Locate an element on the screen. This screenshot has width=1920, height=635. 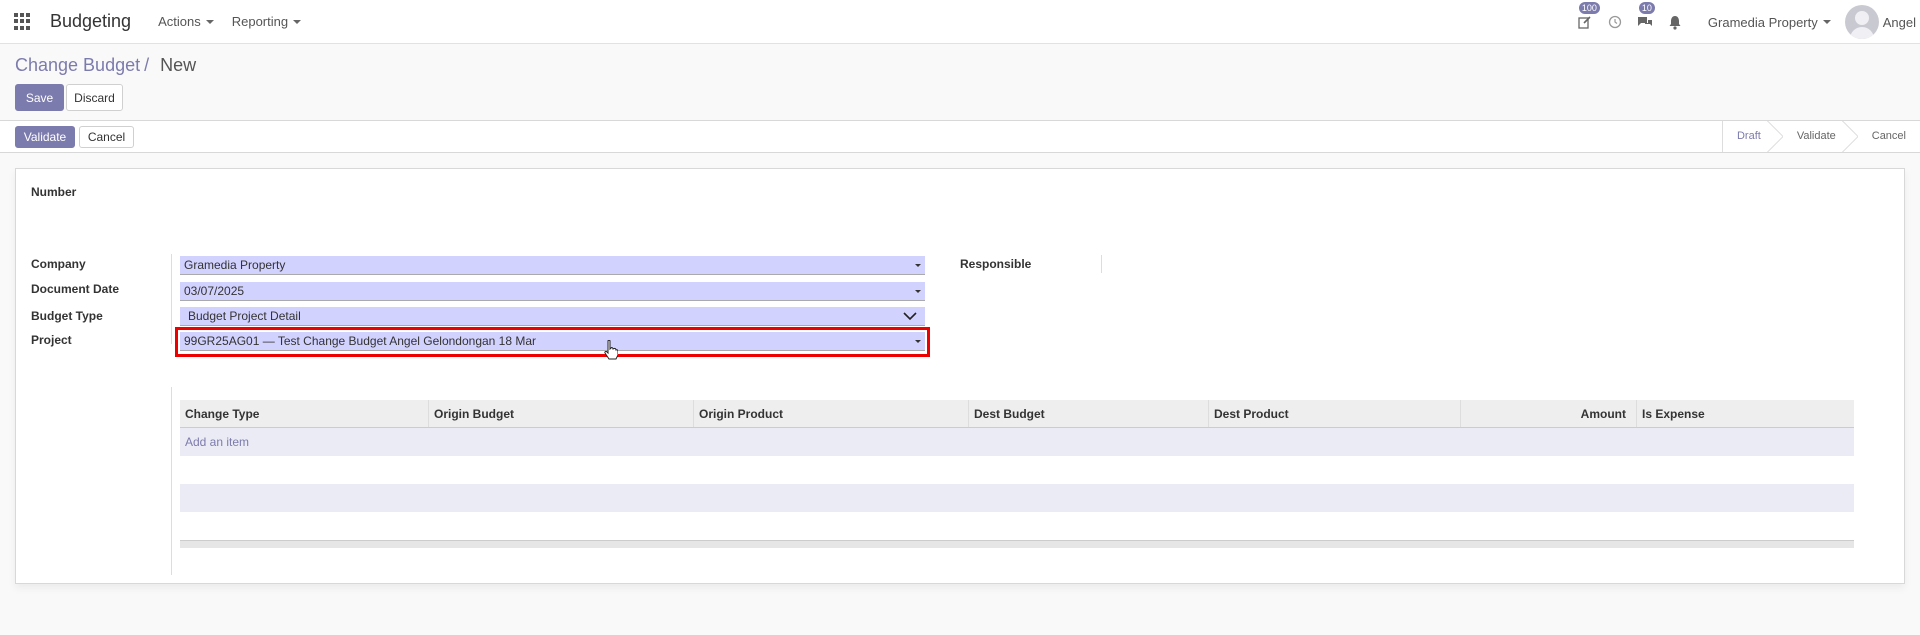
column-origin-budget: Origin Budget is located at coordinates (561, 413).